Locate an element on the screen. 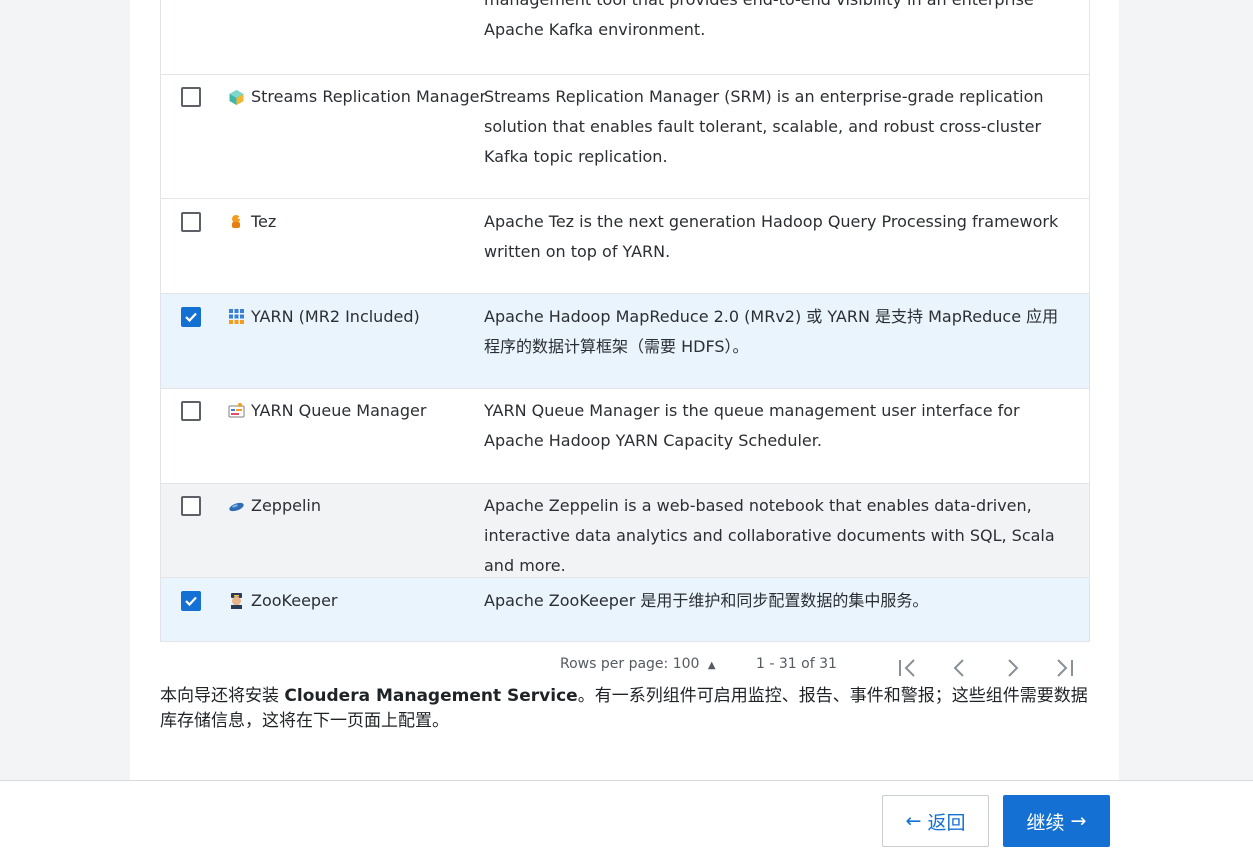  note-service-name: Cloudera Management Service is located at coordinates (431, 696).